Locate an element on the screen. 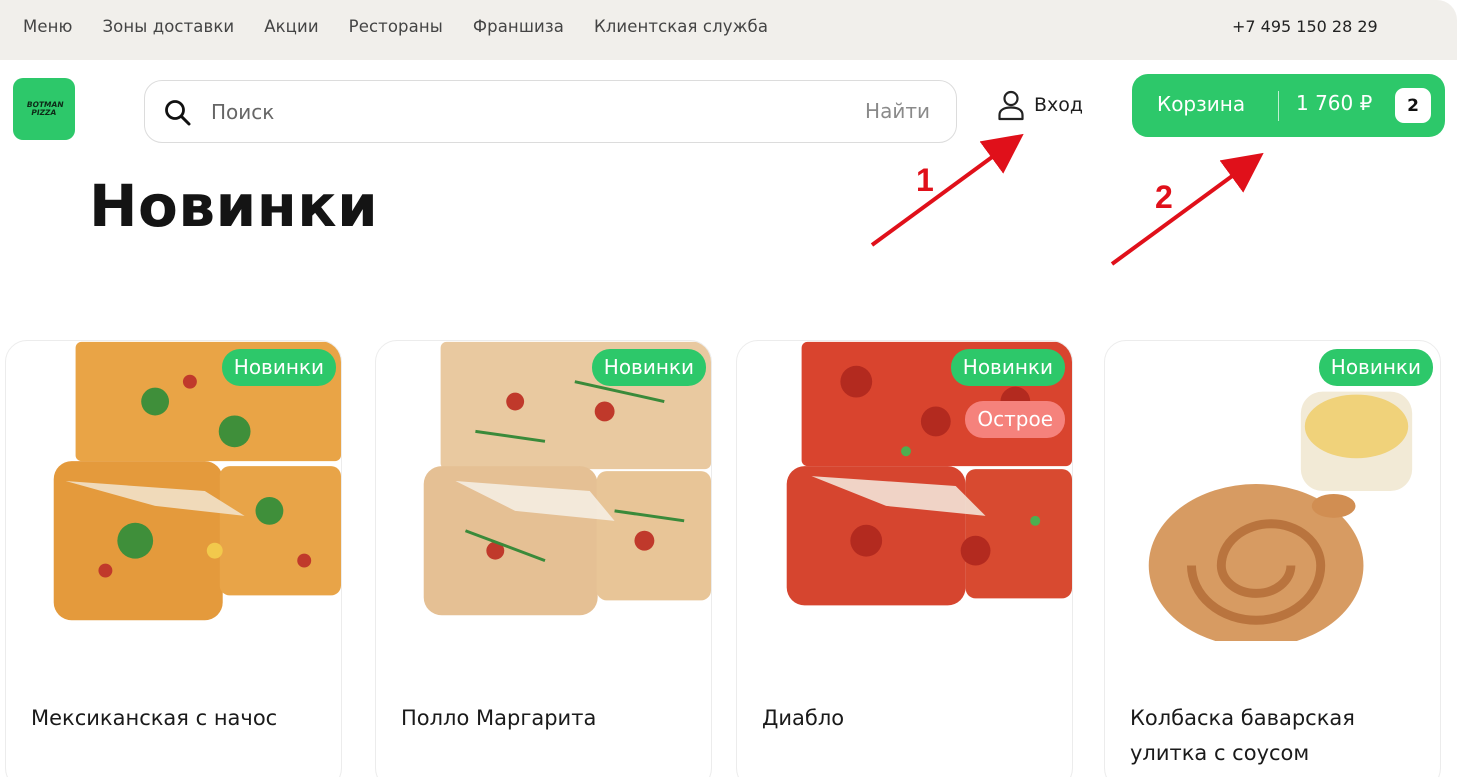  product-card-mexican-nachos: Новинки Мексиканская с начос is located at coordinates (173, 558).